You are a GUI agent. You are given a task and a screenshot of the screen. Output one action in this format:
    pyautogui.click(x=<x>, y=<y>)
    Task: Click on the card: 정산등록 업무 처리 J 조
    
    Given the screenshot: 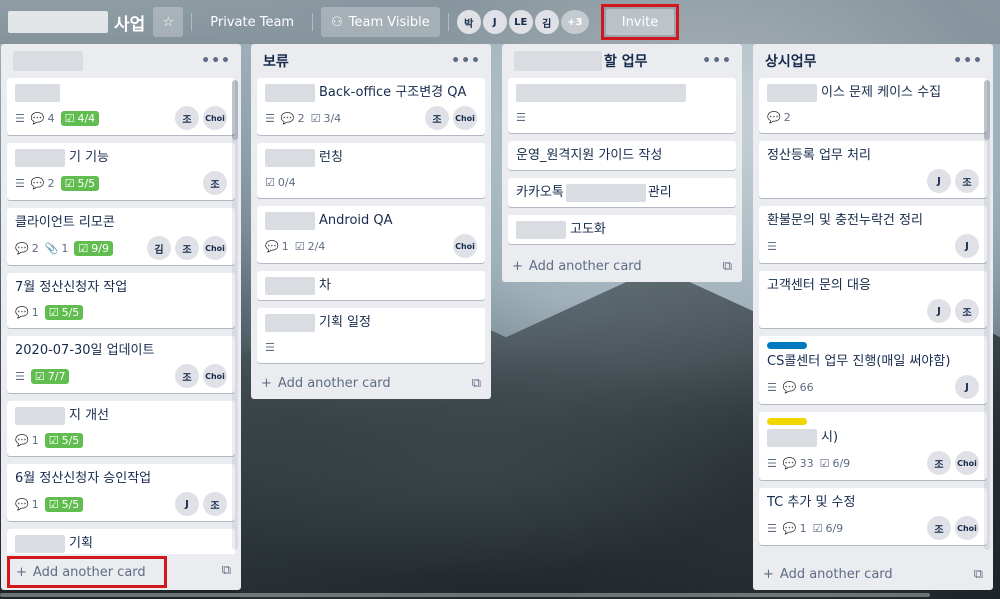 What is the action you would take?
    pyautogui.click(x=873, y=169)
    